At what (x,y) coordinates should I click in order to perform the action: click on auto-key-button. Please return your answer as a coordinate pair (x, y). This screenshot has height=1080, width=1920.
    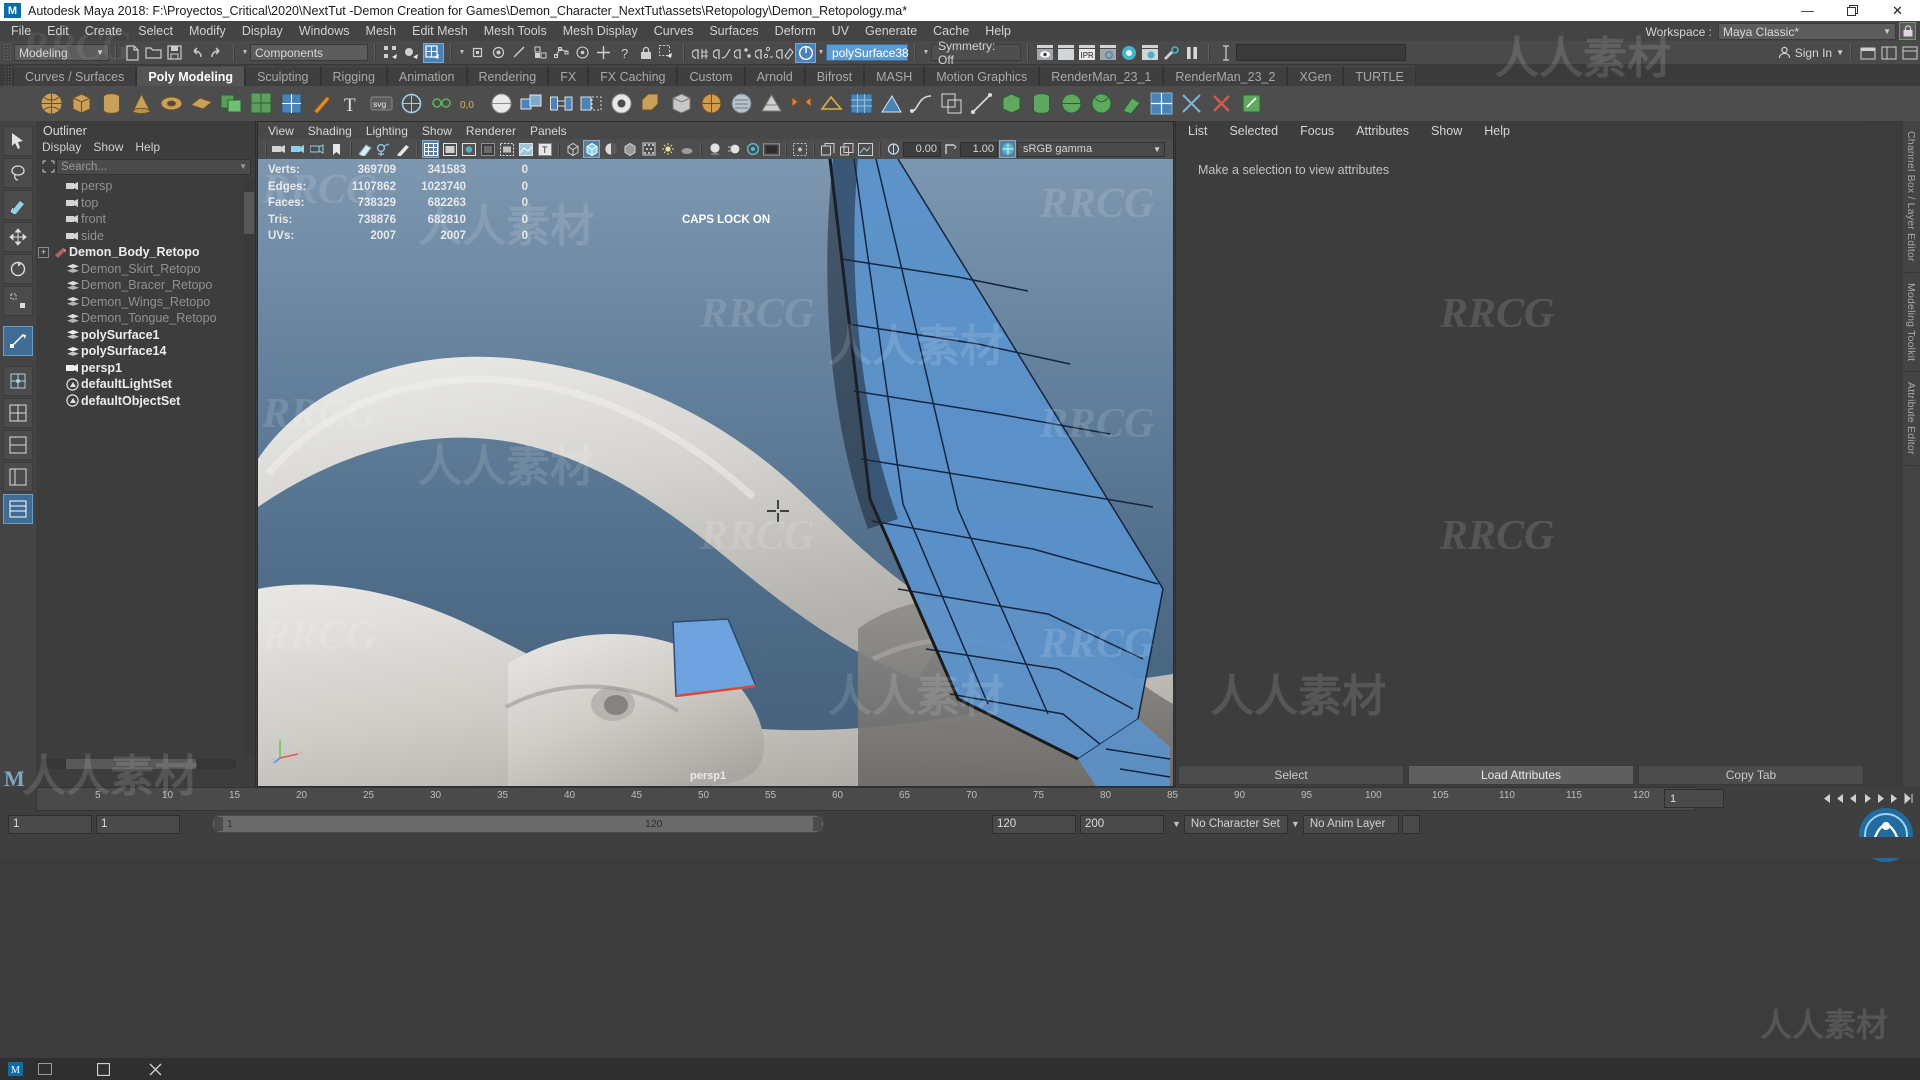
    Looking at the image, I should click on (1410, 824).